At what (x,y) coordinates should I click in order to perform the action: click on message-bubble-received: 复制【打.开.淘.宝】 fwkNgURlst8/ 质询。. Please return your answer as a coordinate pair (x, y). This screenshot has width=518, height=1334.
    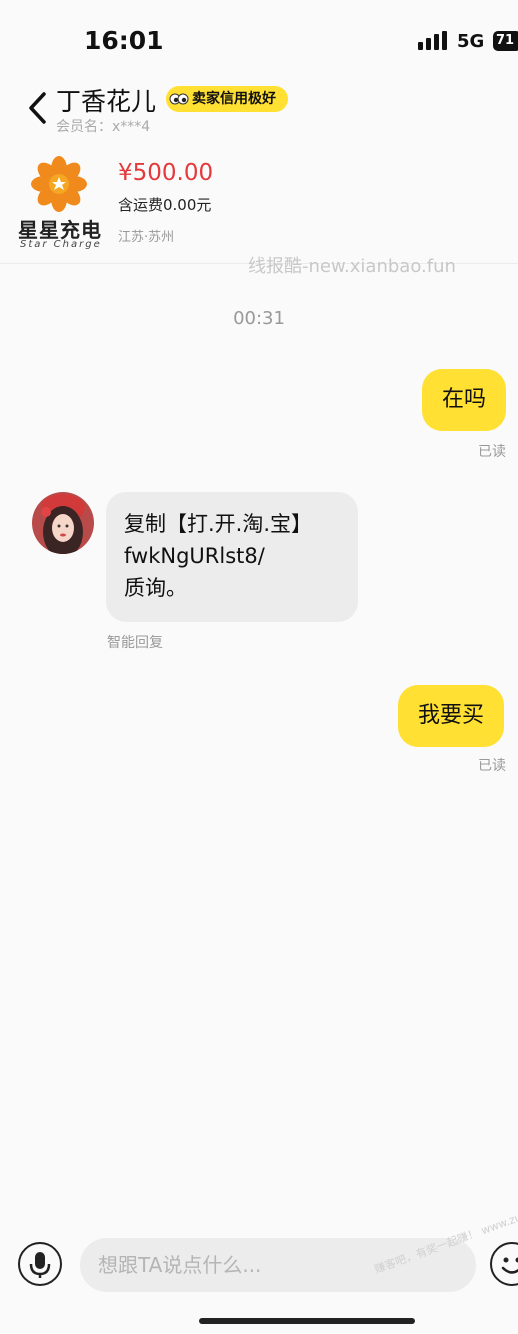
    Looking at the image, I should click on (232, 557).